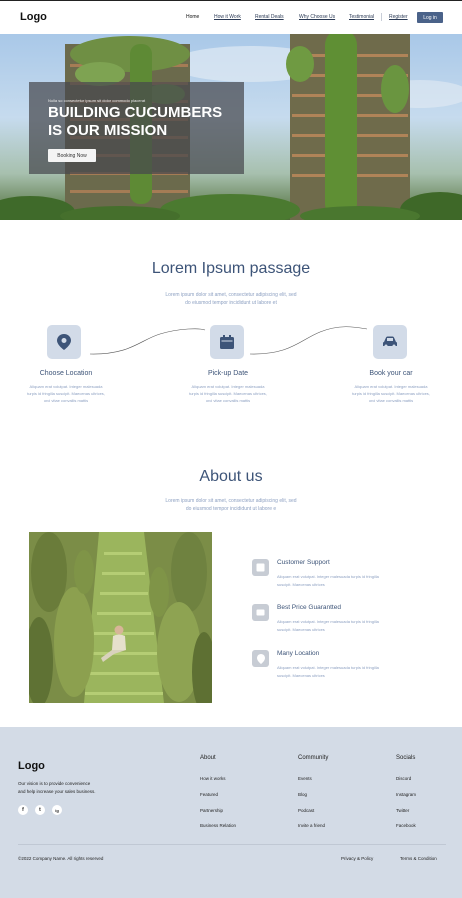  What do you see at coordinates (398, 17) in the screenshot?
I see `nav-register: Register` at bounding box center [398, 17].